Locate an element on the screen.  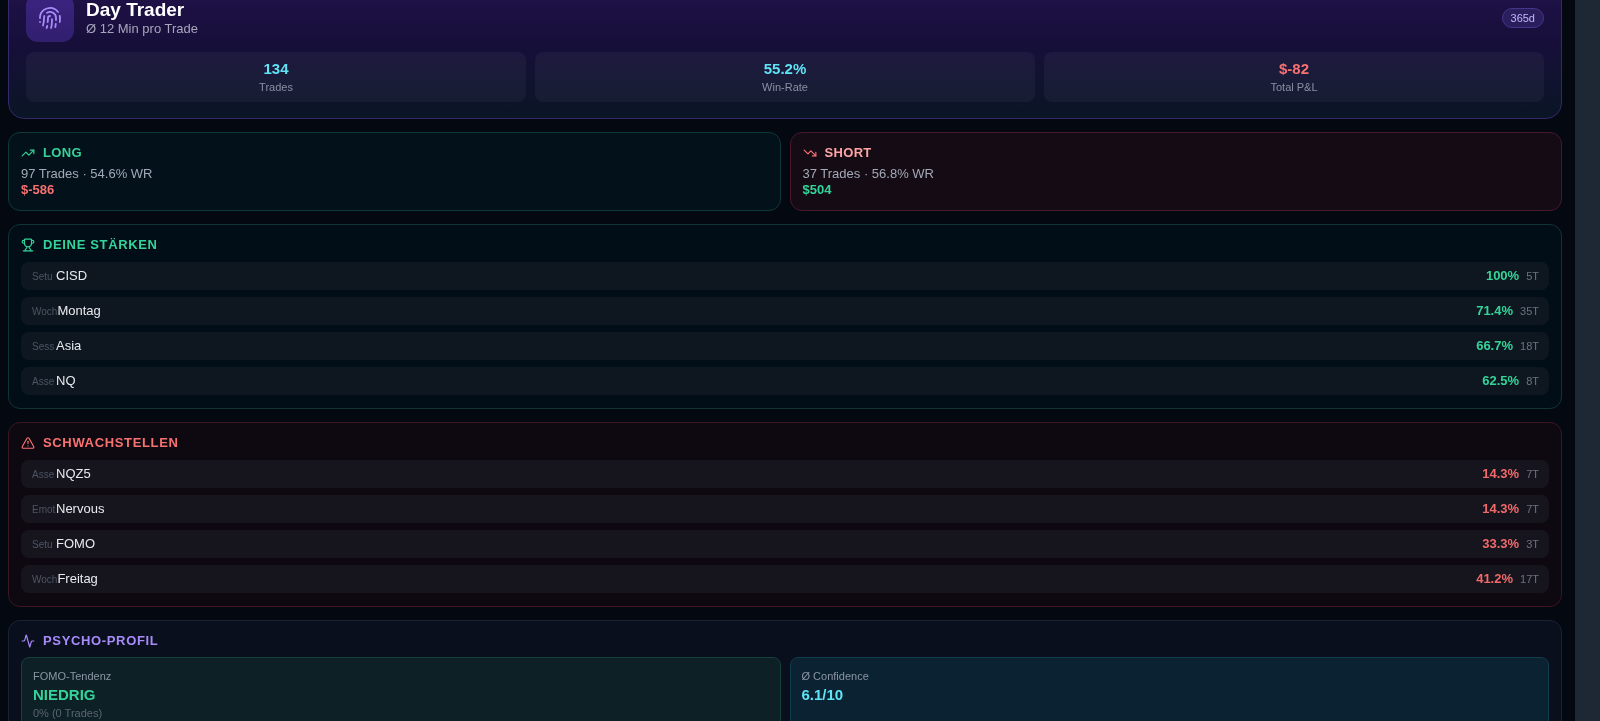
item-name: Asia is located at coordinates (69, 346).